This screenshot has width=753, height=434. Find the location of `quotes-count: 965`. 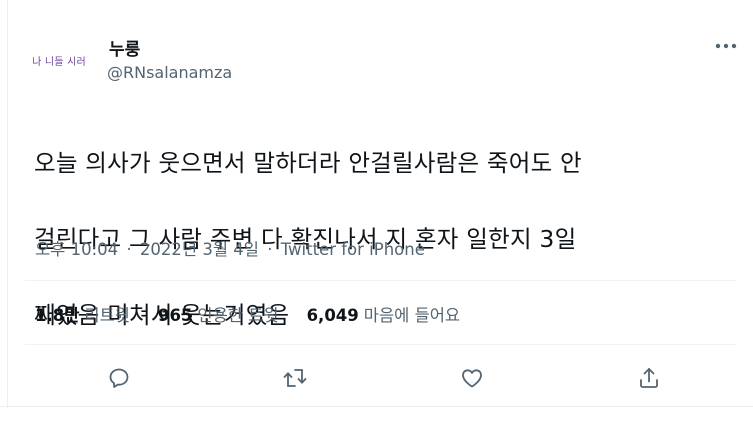

quotes-count: 965 is located at coordinates (175, 315).